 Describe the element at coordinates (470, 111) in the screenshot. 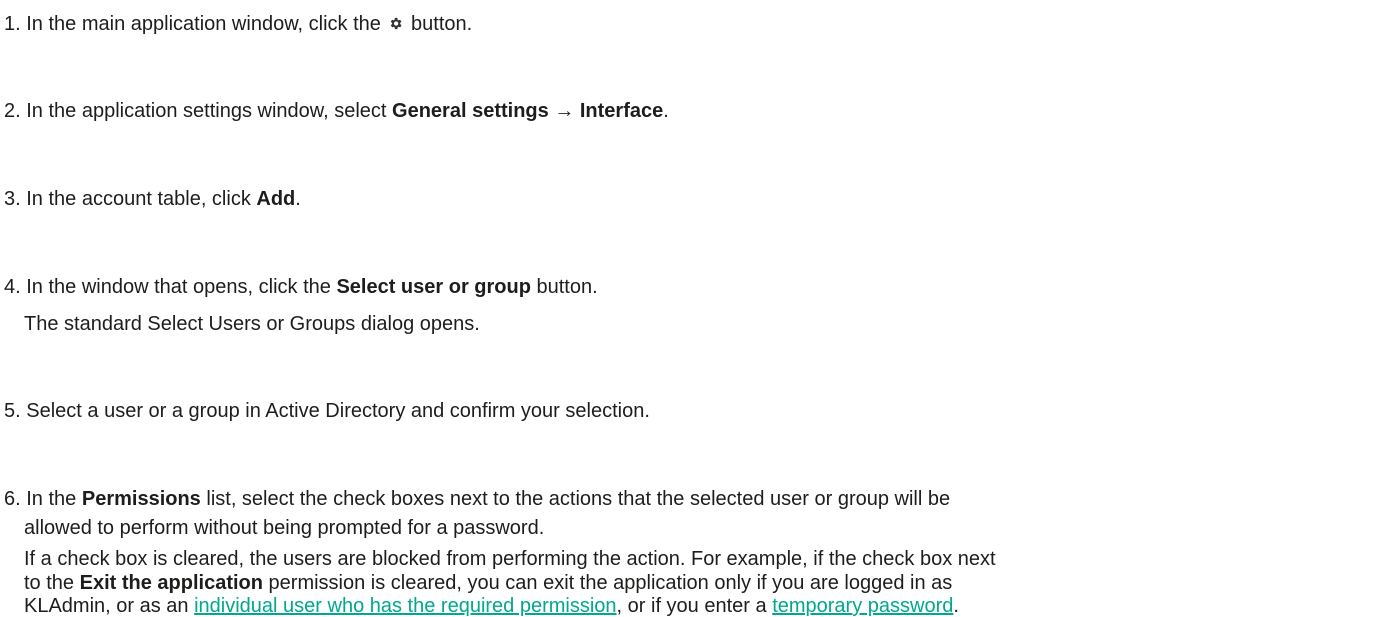

I see `general-settings-label: General settings` at that location.